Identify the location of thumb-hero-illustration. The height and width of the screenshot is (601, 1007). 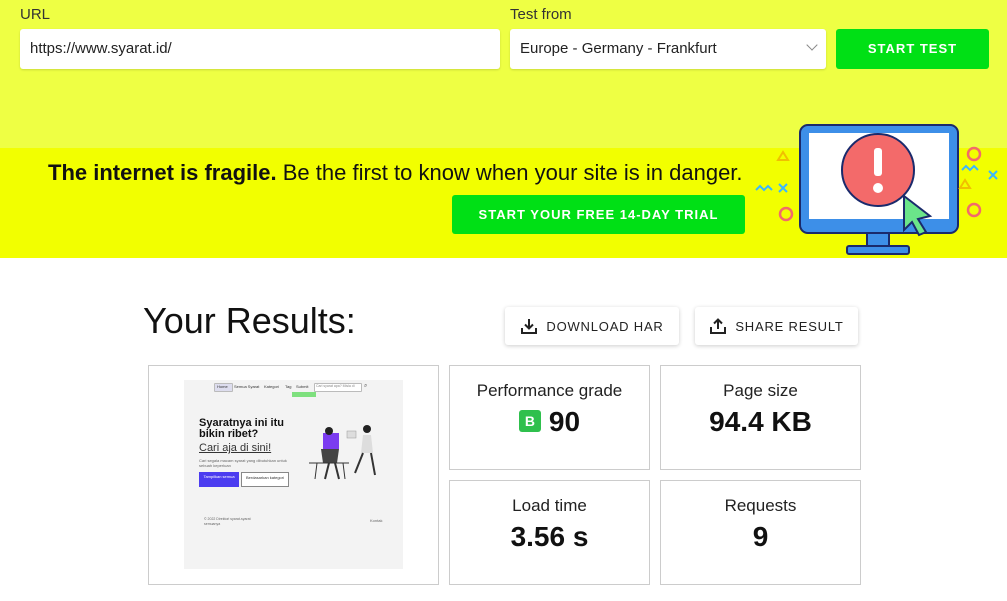
(342, 452).